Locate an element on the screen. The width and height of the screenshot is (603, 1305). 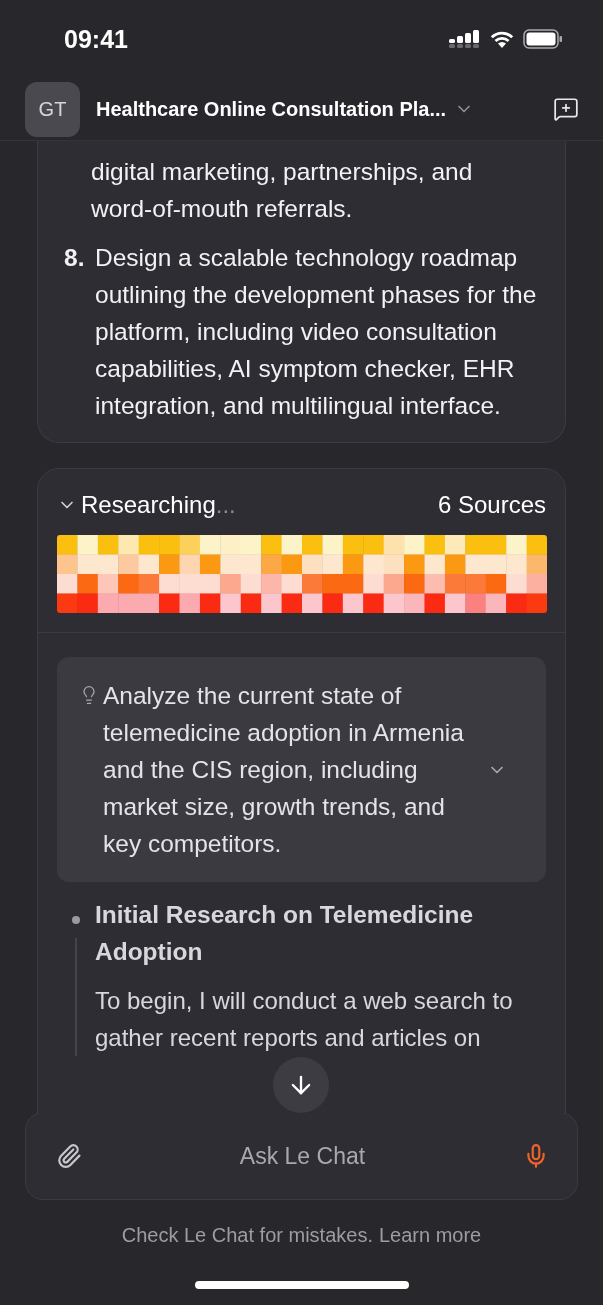
step-title: Initial Research on Telemedicine Adoption is located at coordinates (285, 933).